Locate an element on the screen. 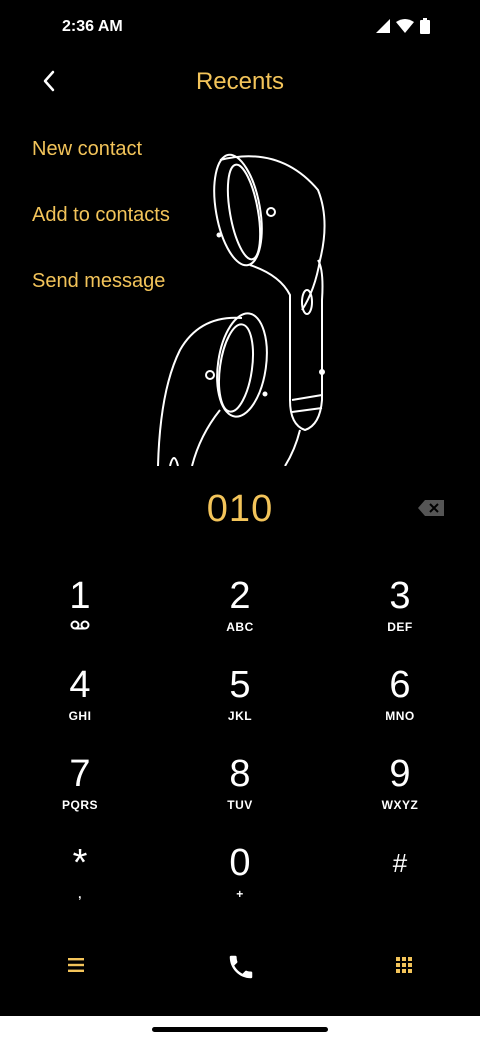 Image resolution: width=480 pixels, height=1040 pixels. voicemail-icon is located at coordinates (80, 625).